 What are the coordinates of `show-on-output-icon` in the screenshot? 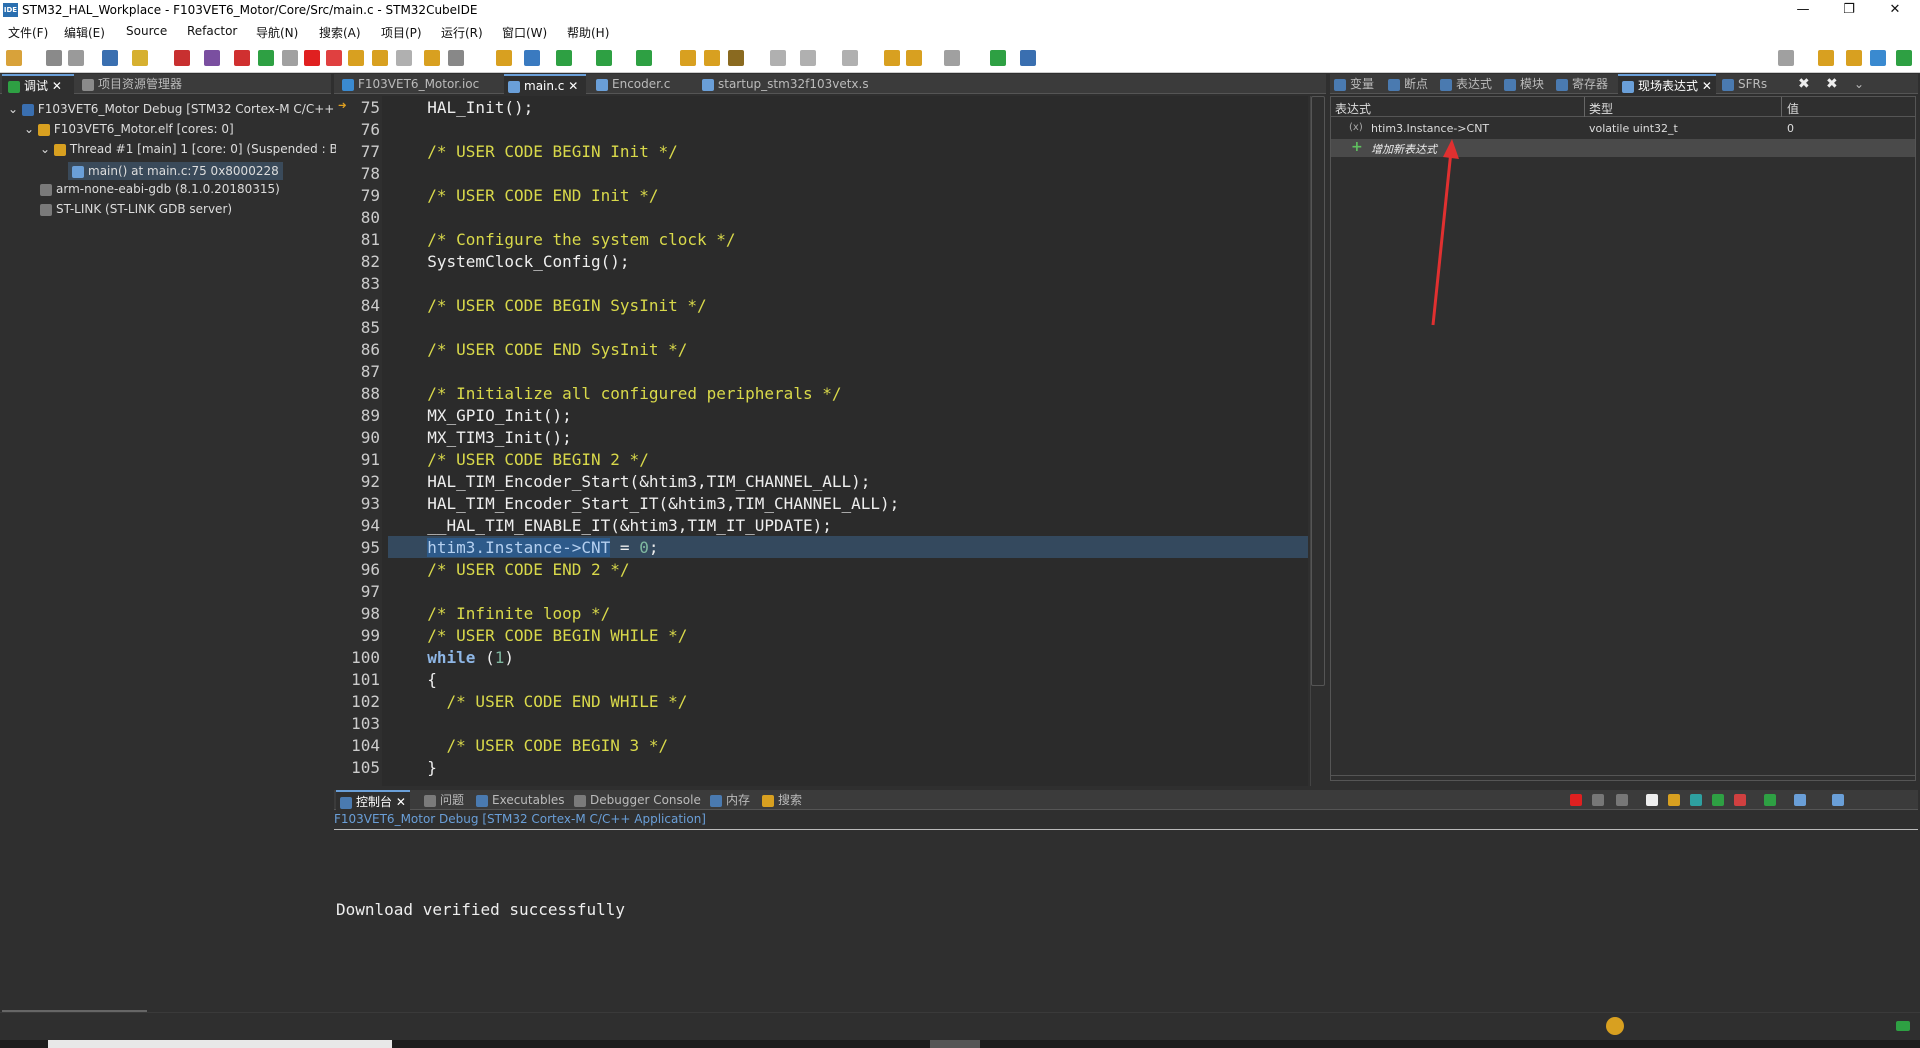 It's located at (1718, 800).